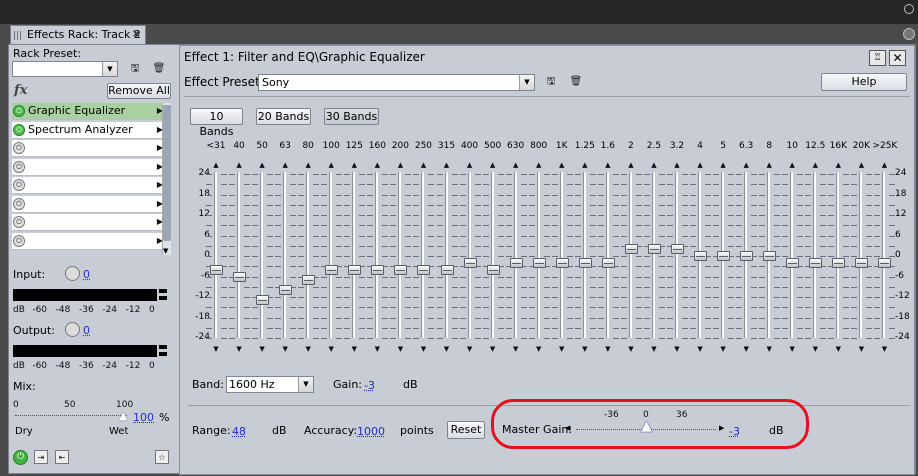 Image resolution: width=918 pixels, height=476 pixels. Describe the element at coordinates (163, 347) in the screenshot. I see `output-clip-indicator` at that location.